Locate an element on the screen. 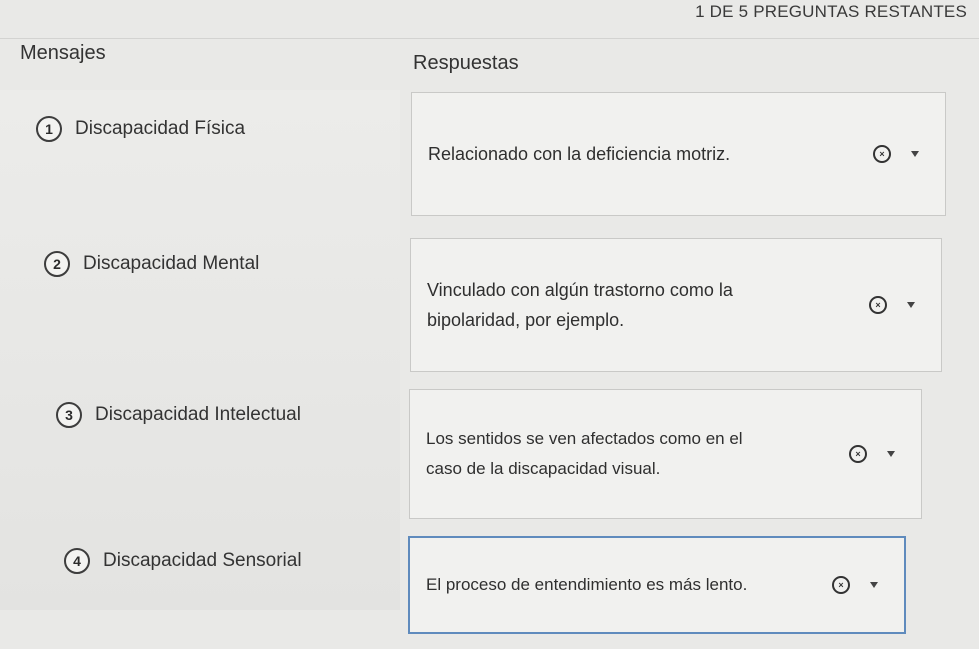 The image size is (979, 649). questions-remaining: 1 DE 5 PREGUNTAS RESTANTES is located at coordinates (831, 11).